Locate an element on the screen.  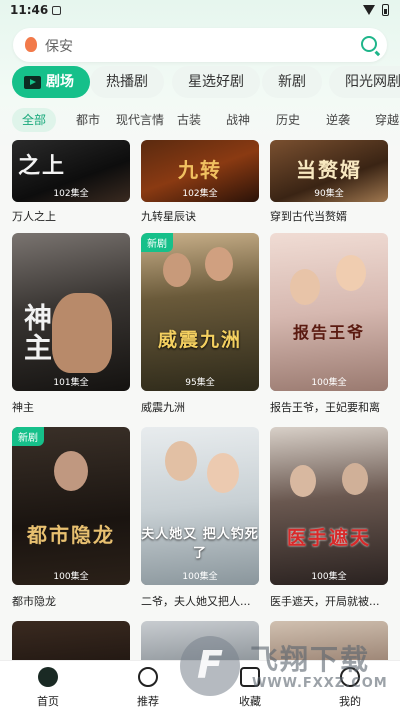
notification-icon is located at coordinates (56, 10).